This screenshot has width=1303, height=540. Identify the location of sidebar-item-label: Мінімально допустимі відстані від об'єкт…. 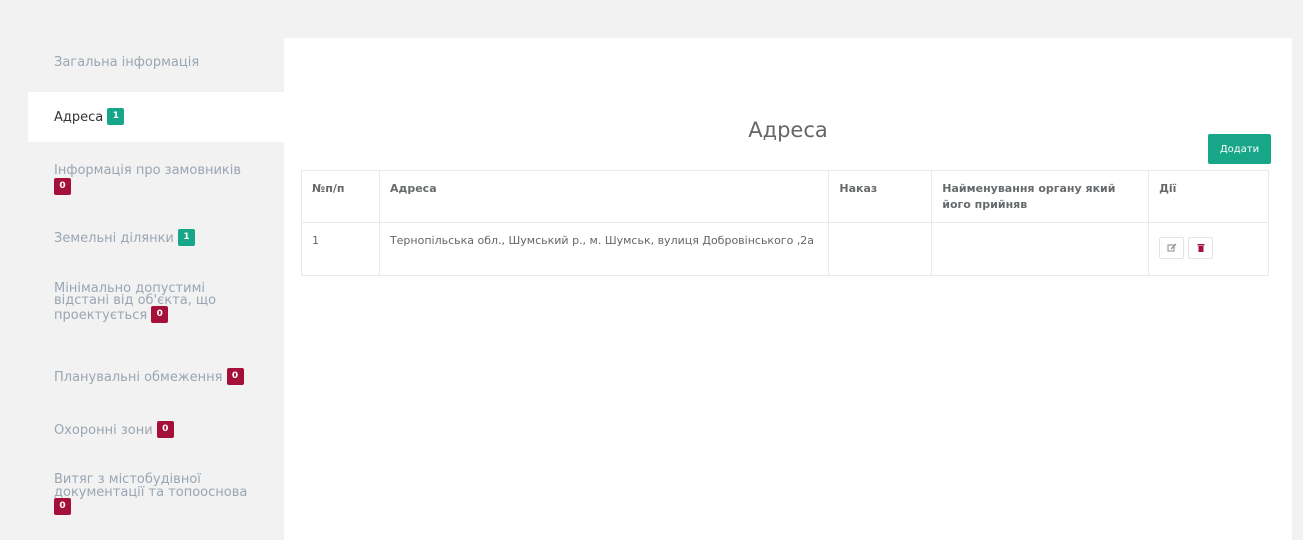
(135, 302).